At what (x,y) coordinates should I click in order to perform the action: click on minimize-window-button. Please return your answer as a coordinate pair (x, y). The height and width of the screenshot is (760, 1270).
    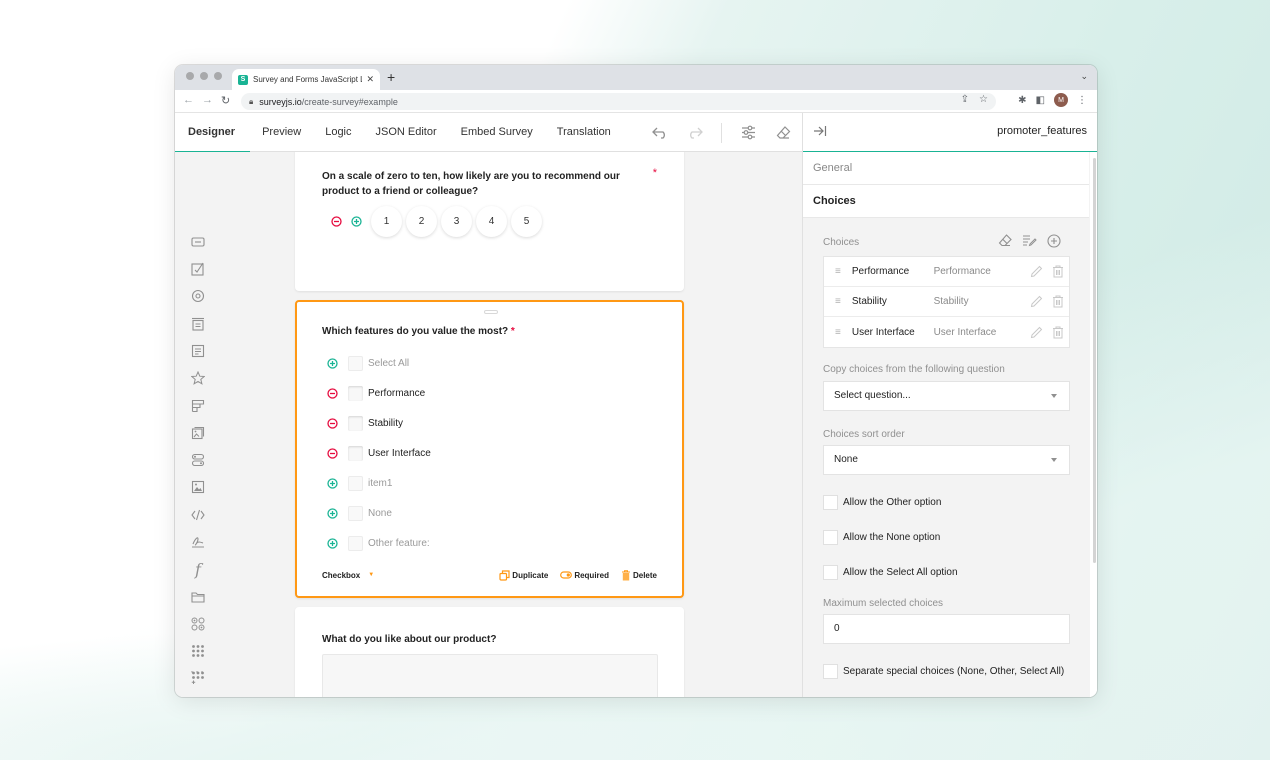
    Looking at the image, I should click on (204, 76).